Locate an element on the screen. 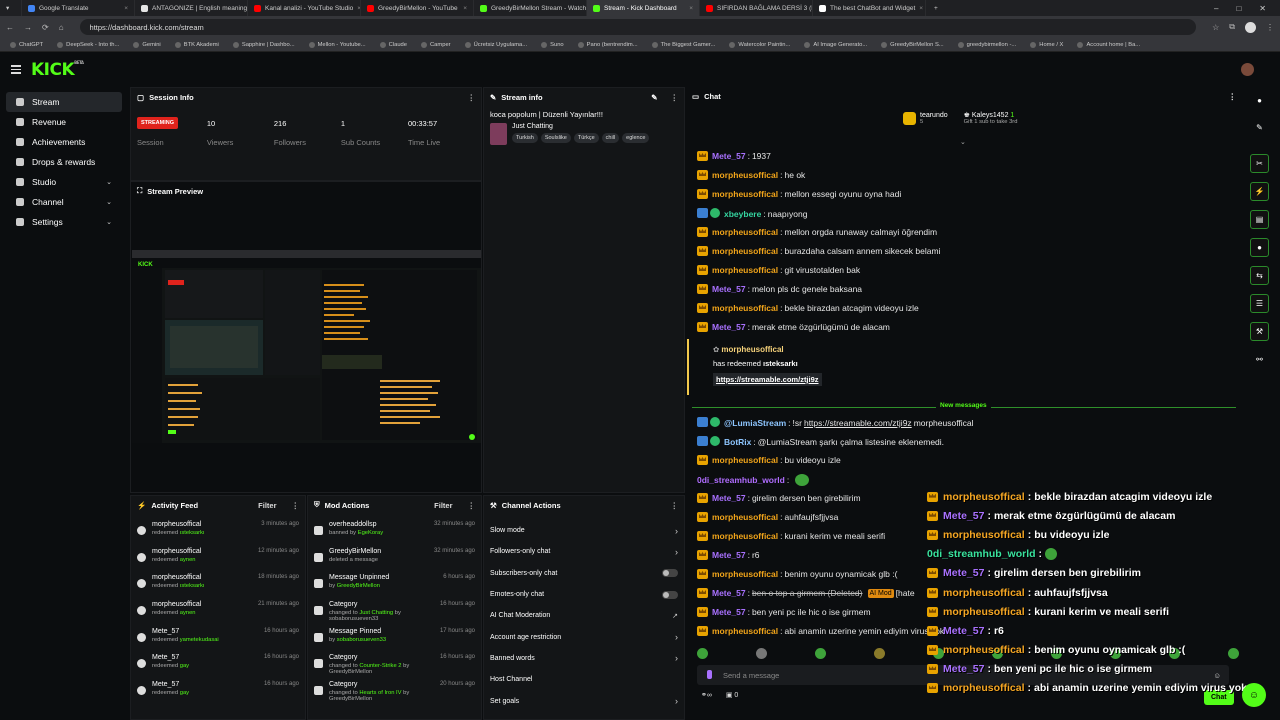  browser-tab: ANTAGONIZE | English meaning -× is located at coordinates (191, 8).